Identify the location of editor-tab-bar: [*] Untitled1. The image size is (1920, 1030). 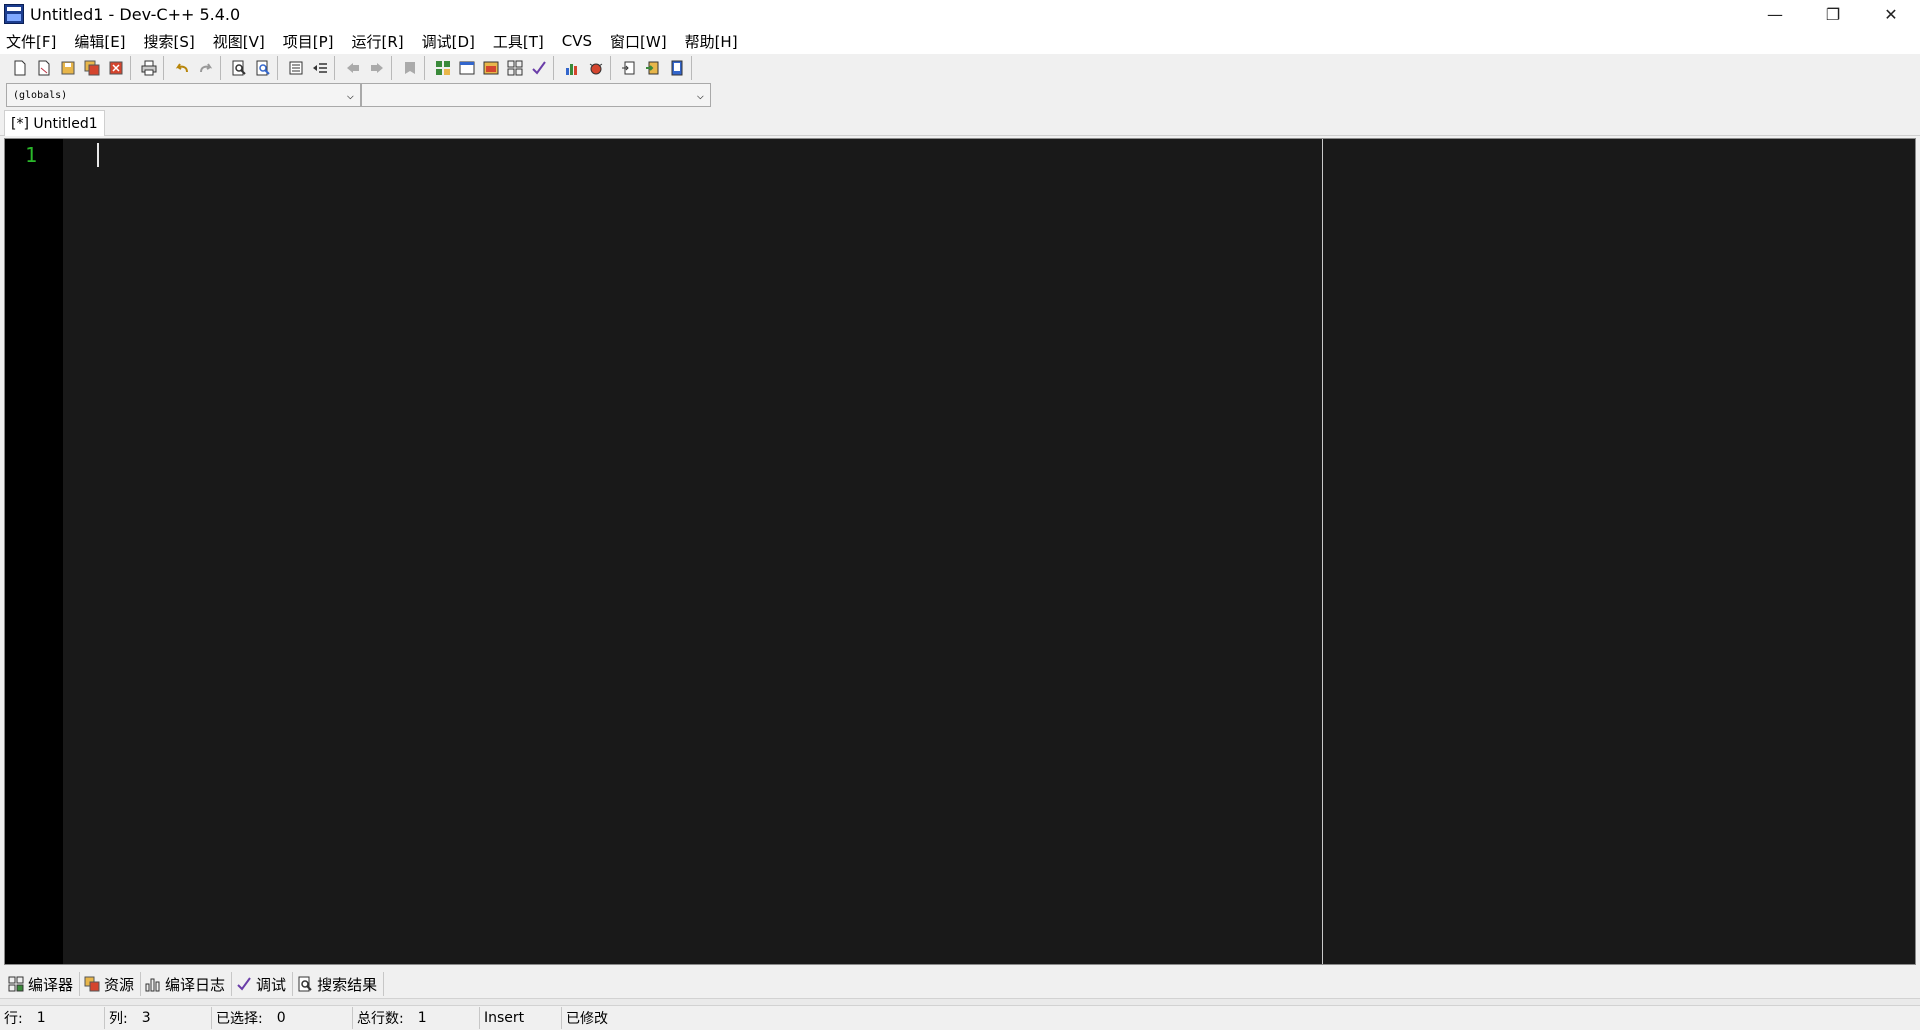
(960, 123).